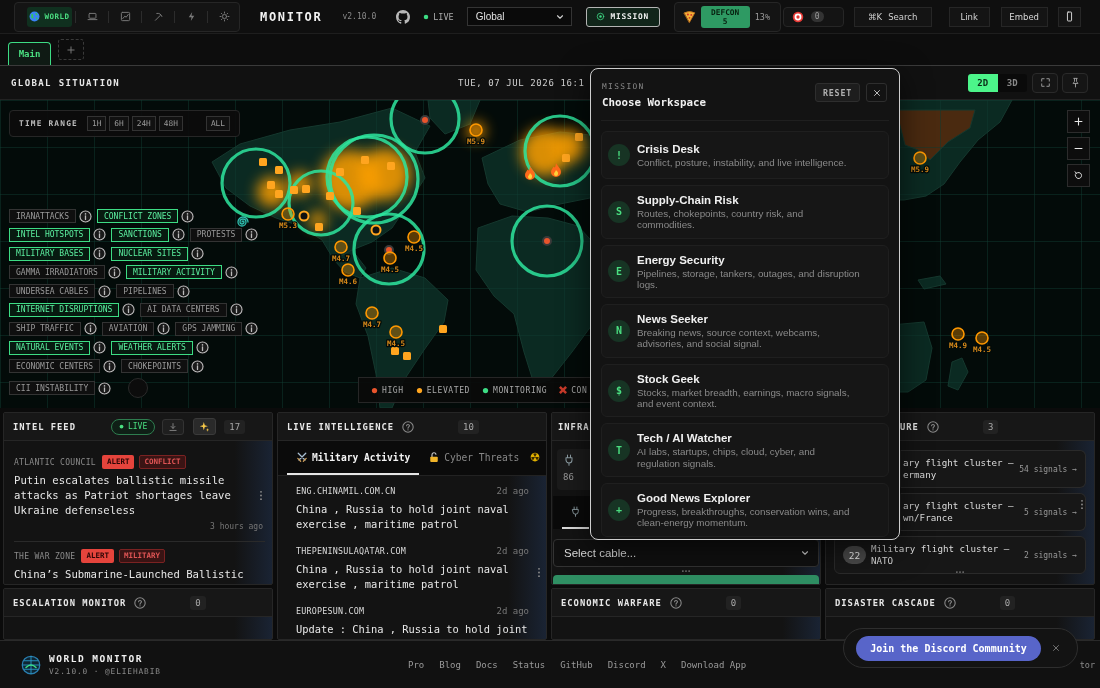 The image size is (1100, 688). I want to click on layer-toggle: CHOKEPOINTS, so click(155, 366).